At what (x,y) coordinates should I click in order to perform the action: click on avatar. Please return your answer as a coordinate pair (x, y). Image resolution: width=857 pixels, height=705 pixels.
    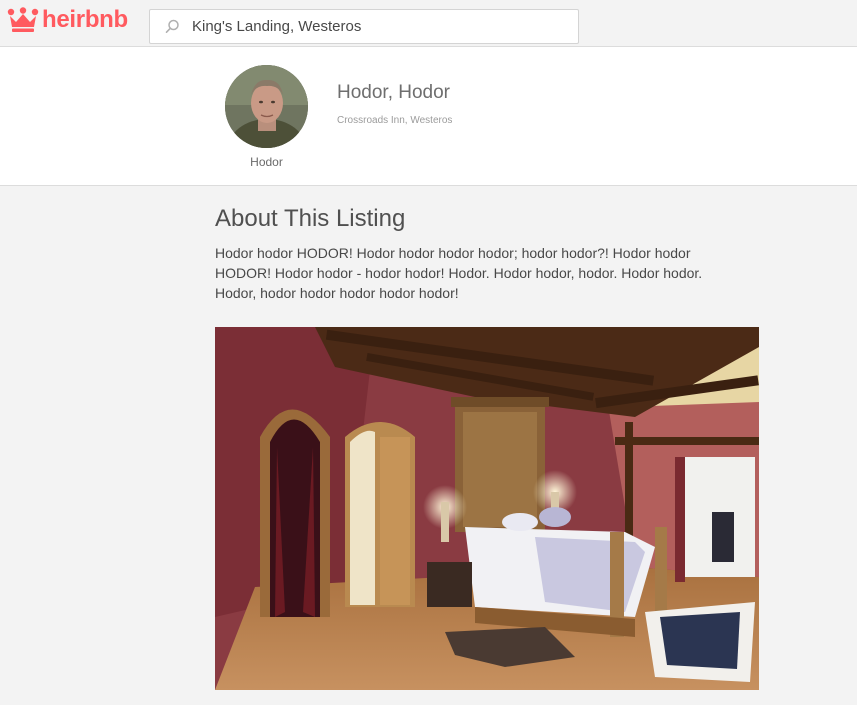
    Looking at the image, I should click on (266, 106).